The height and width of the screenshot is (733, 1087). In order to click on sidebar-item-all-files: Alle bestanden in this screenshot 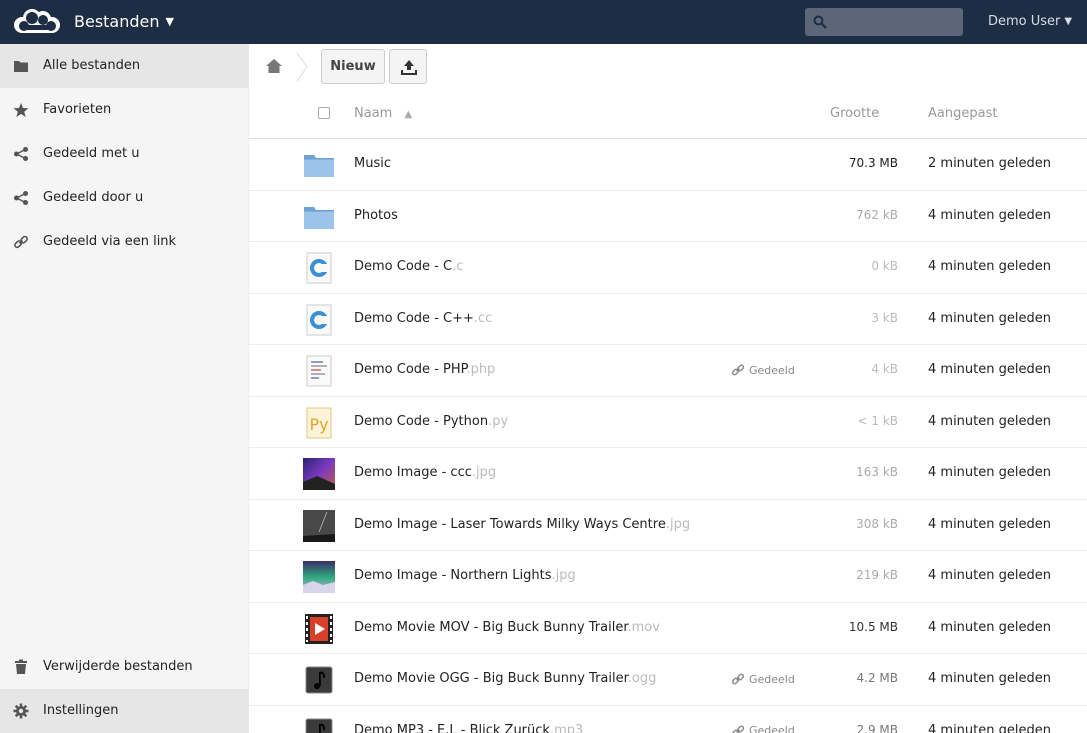, I will do `click(124, 66)`.